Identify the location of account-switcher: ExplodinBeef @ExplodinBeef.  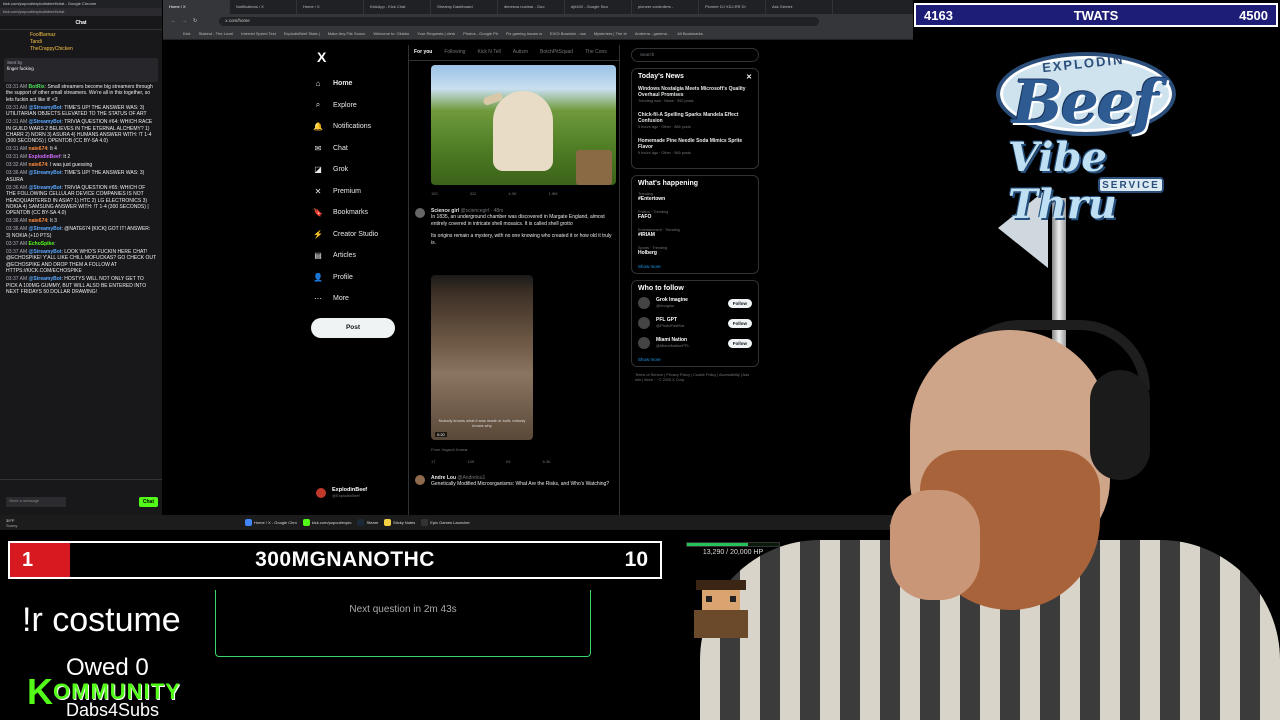
(341, 492).